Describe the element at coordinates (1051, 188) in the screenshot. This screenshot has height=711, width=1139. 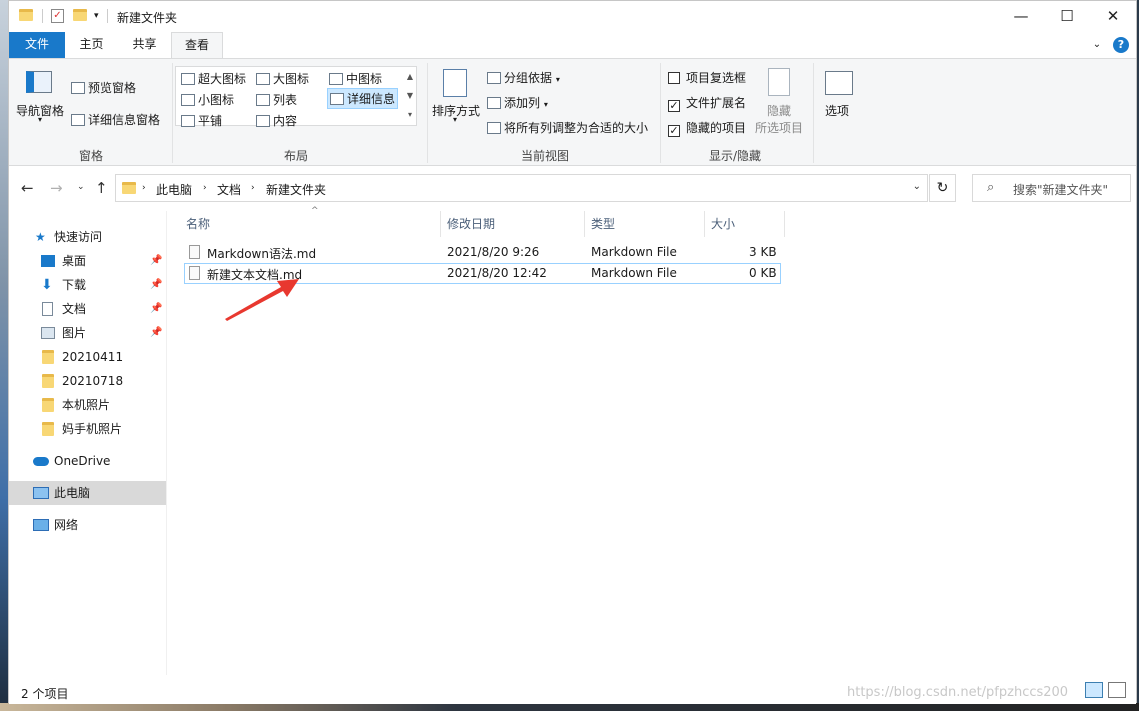
I see `search-input: ⌕ 搜索"新建文件夹"` at that location.